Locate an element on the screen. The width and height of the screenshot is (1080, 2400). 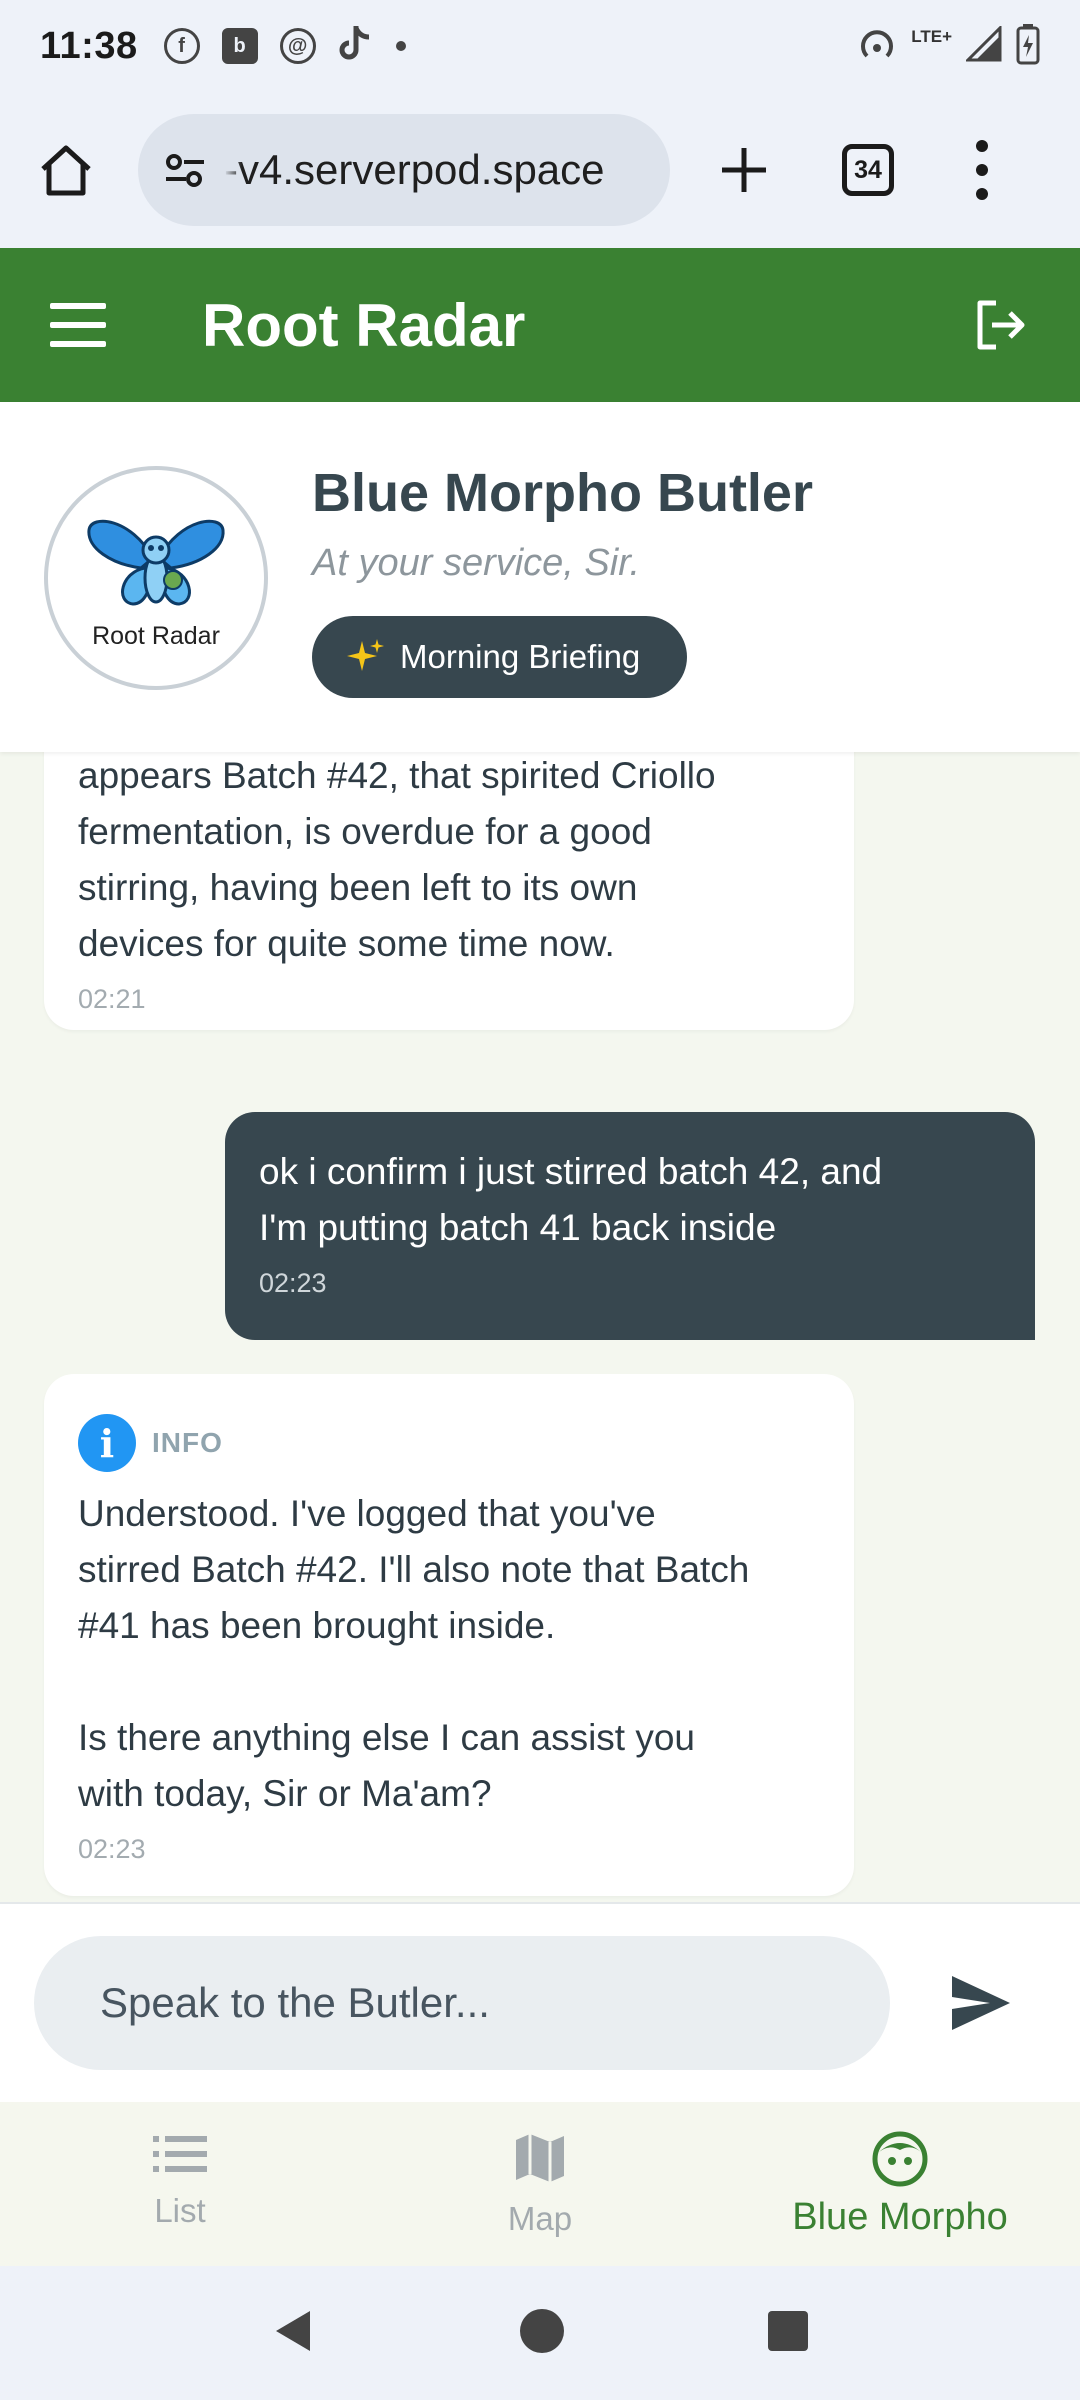
butler-face-icon is located at coordinates (900, 2159).